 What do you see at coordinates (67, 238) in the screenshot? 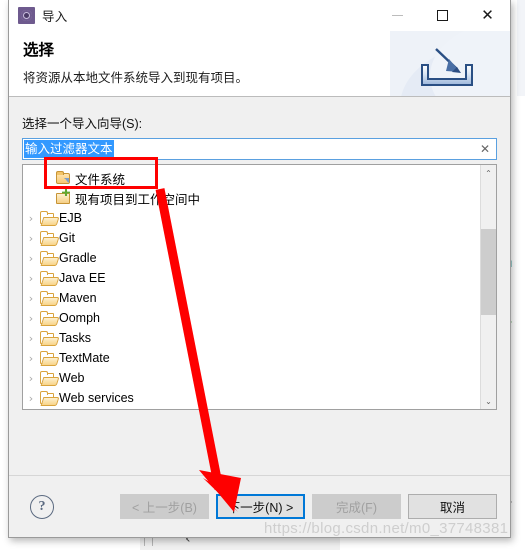
I see `tree-item-label: Git` at bounding box center [67, 238].